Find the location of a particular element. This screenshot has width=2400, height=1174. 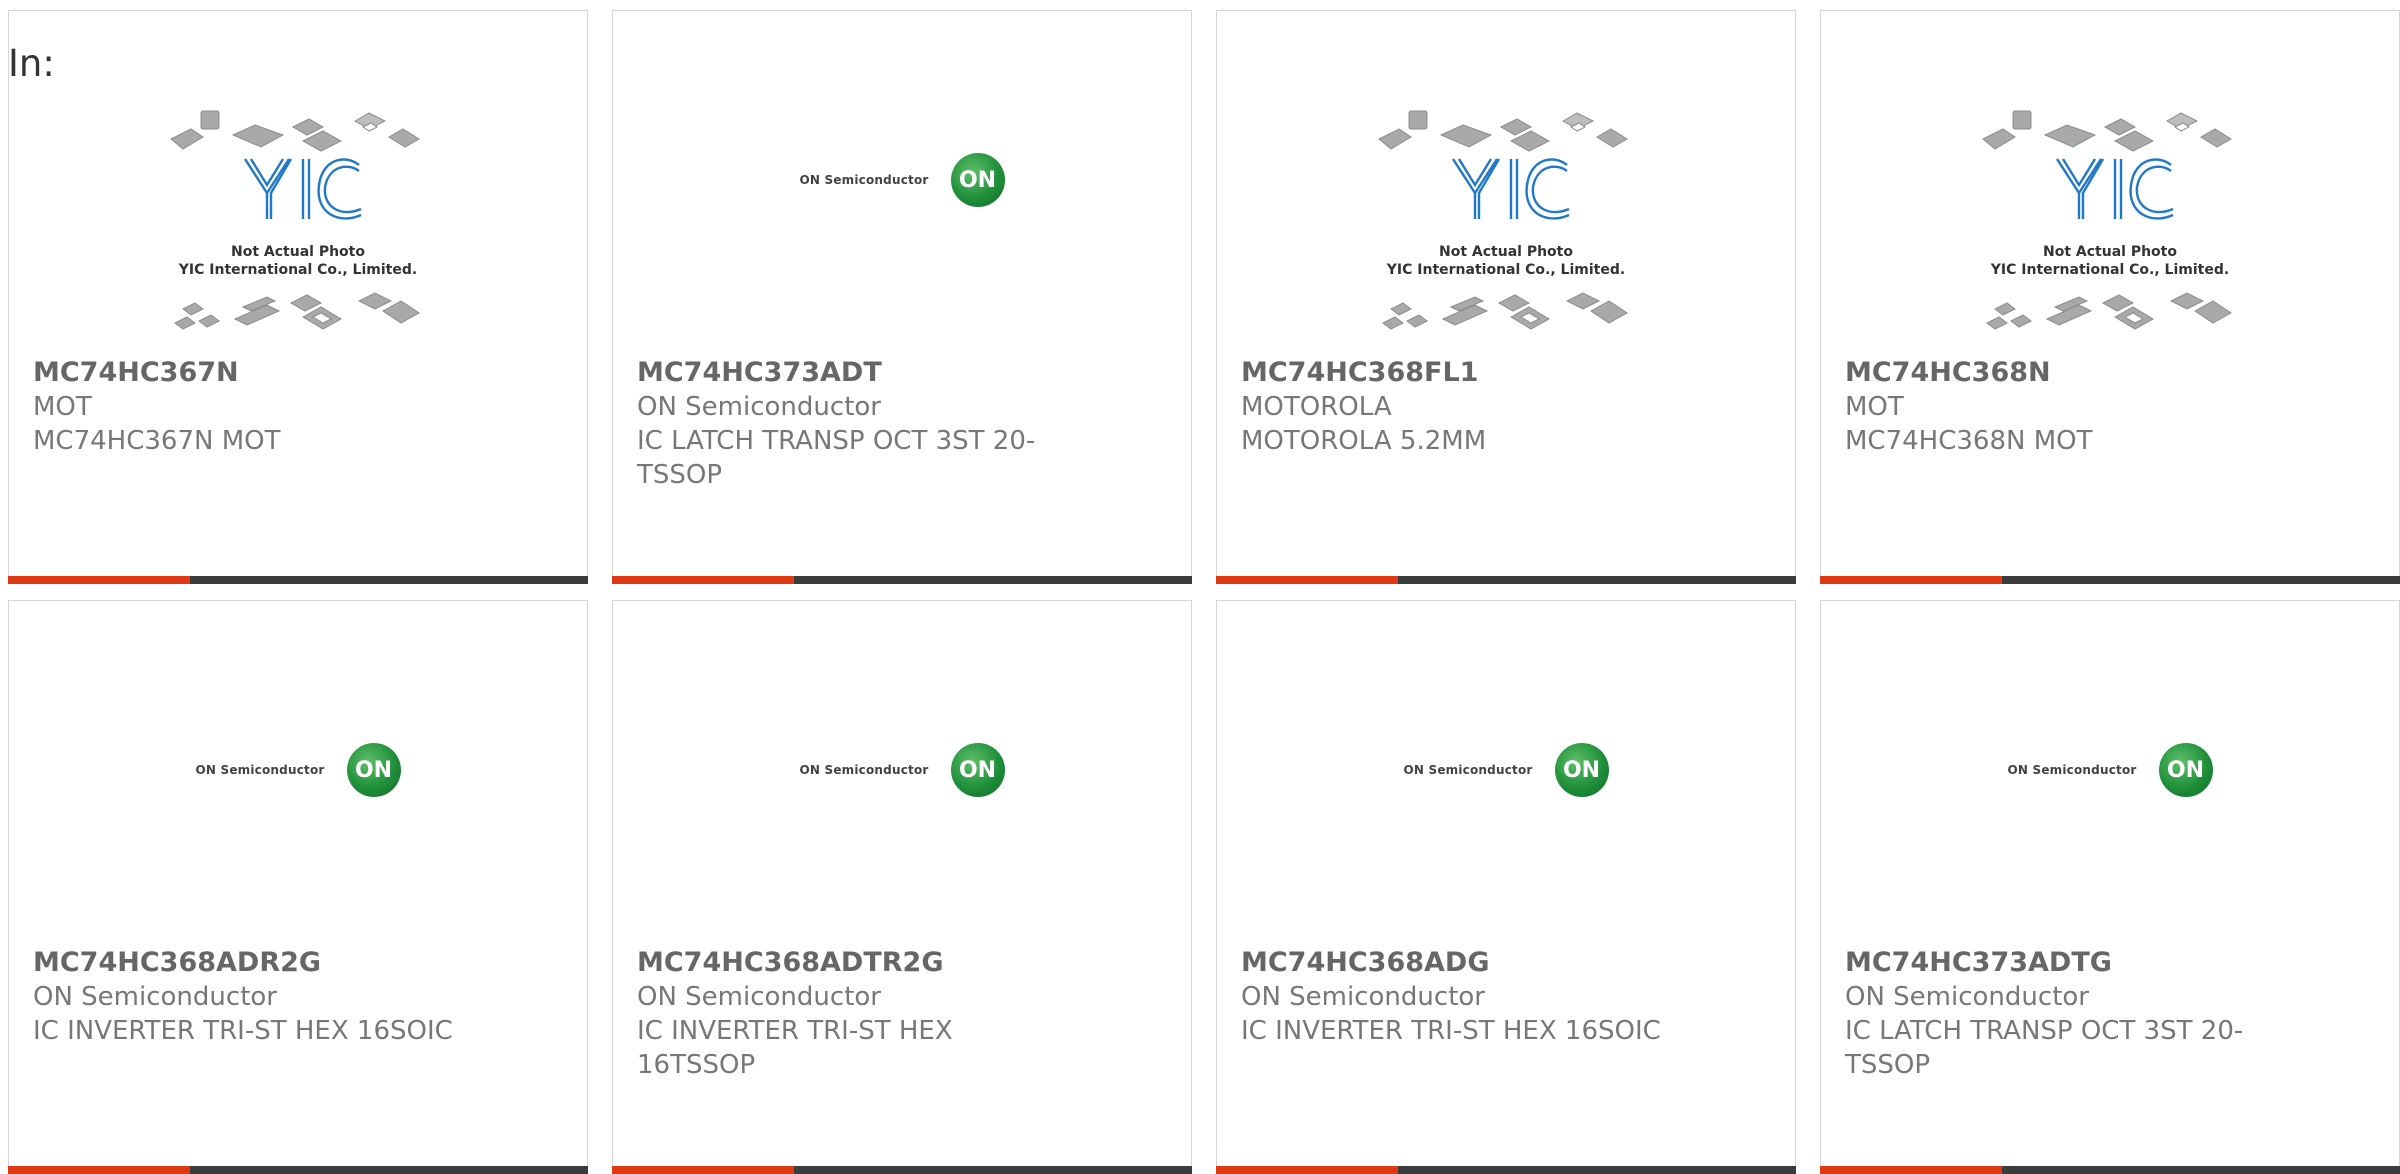

manufacturer: MOTOROLA is located at coordinates (1316, 407).